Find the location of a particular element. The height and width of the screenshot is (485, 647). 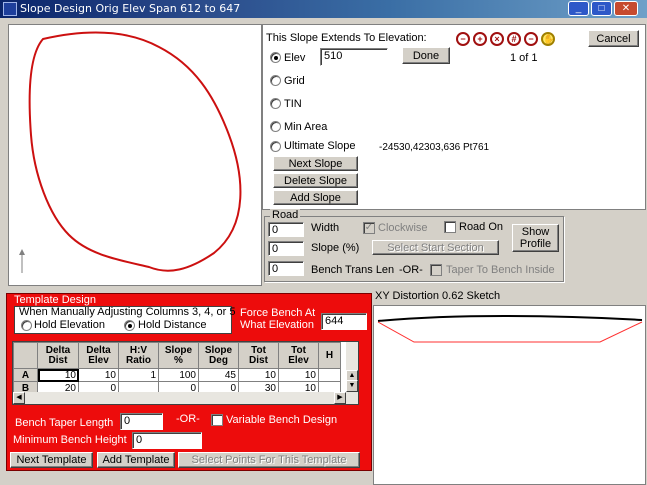

hold-distance-radio is located at coordinates (129, 325).